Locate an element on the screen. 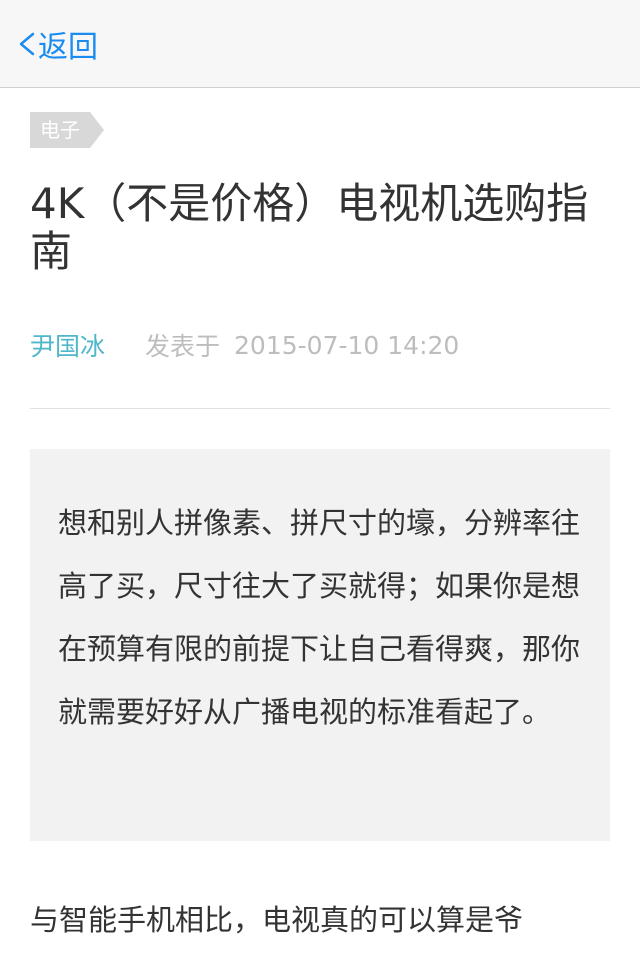 The width and height of the screenshot is (640, 960). back-button: 返回 is located at coordinates (57, 44).